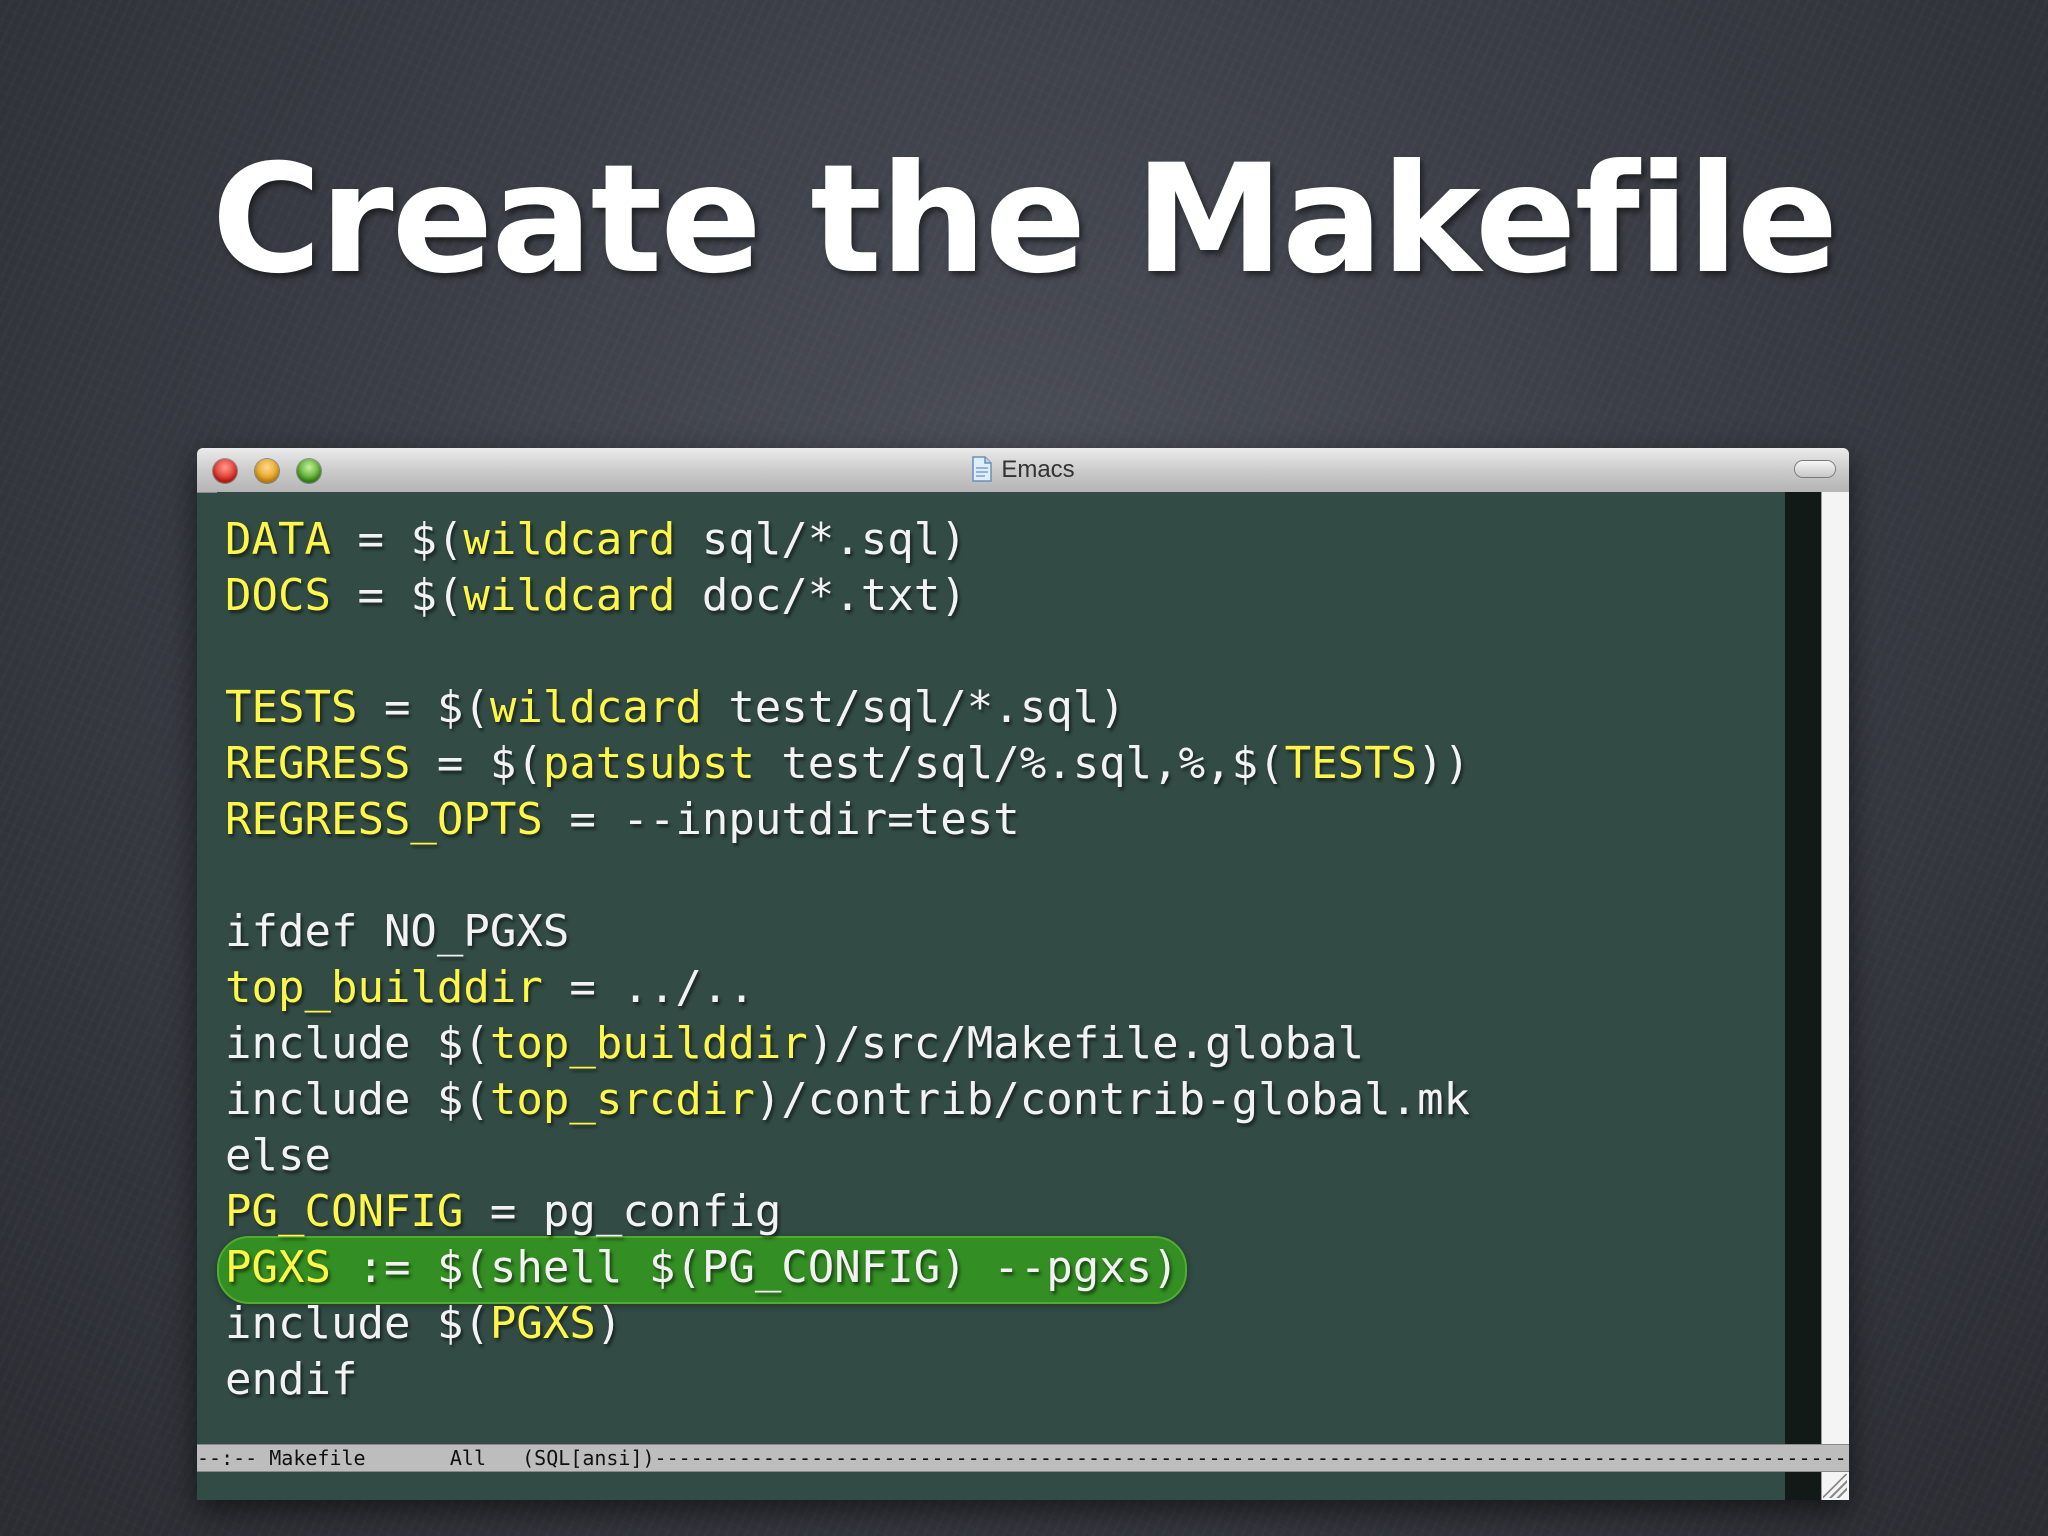 This screenshot has width=2048, height=1536. Describe the element at coordinates (1086, 1043) in the screenshot. I see `code-text: )/src/Makefile.global` at that location.